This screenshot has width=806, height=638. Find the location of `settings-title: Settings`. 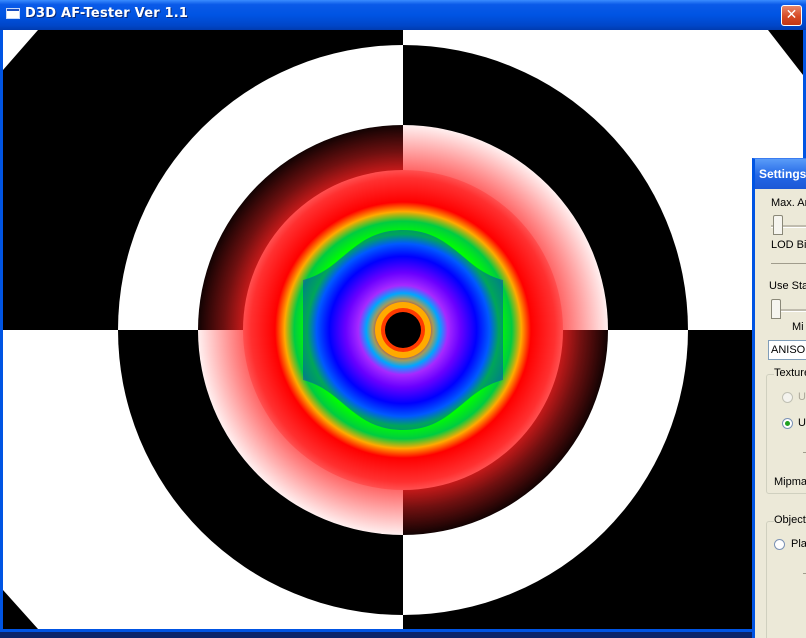

settings-title: Settings is located at coordinates (782, 174).